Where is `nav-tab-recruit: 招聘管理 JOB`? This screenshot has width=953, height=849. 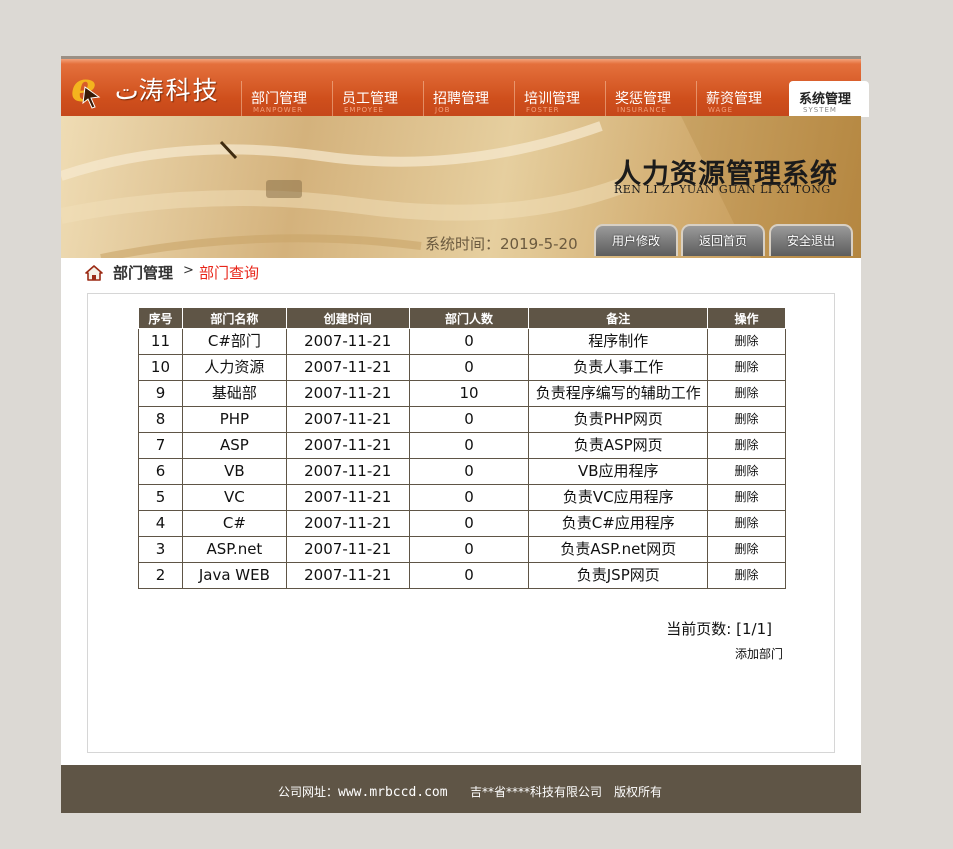
nav-tab-recruit: 招聘管理 JOB is located at coordinates (468, 99).